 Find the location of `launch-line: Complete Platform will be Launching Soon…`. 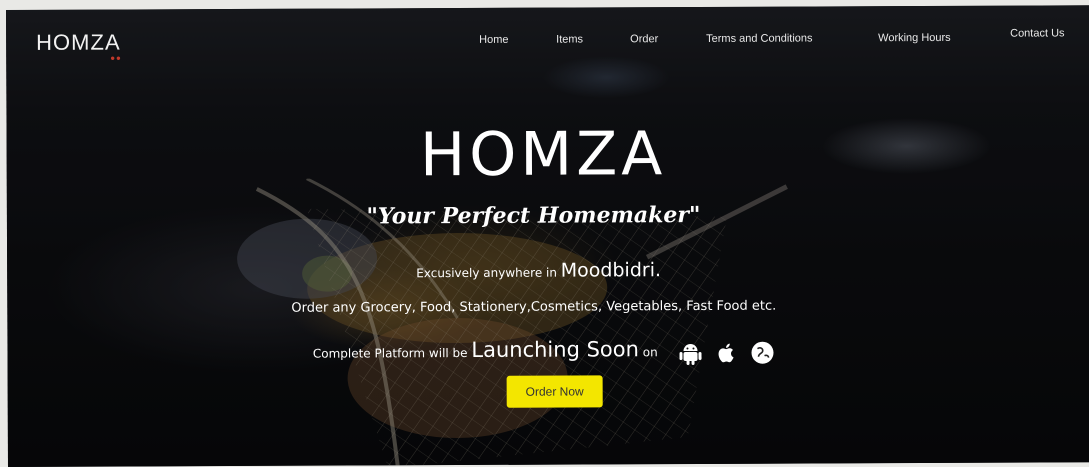

launch-line: Complete Platform will be Launching Soon… is located at coordinates (548, 351).